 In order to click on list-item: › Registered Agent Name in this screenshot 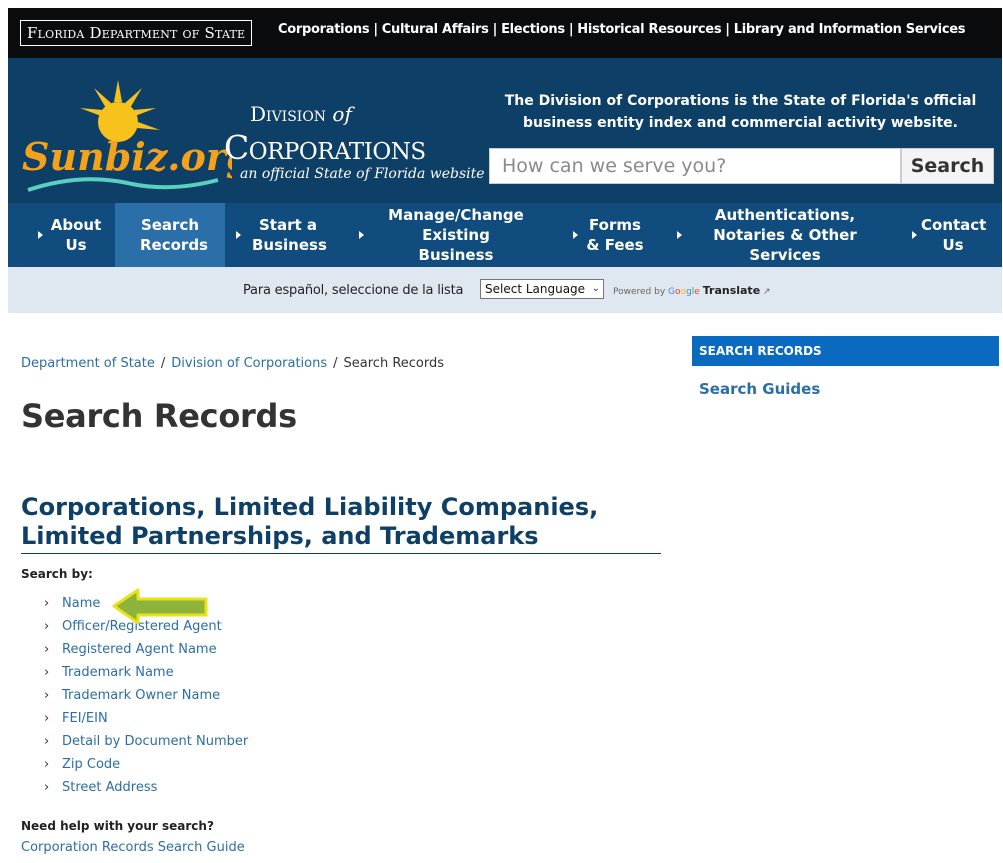, I will do `click(146, 653)`.